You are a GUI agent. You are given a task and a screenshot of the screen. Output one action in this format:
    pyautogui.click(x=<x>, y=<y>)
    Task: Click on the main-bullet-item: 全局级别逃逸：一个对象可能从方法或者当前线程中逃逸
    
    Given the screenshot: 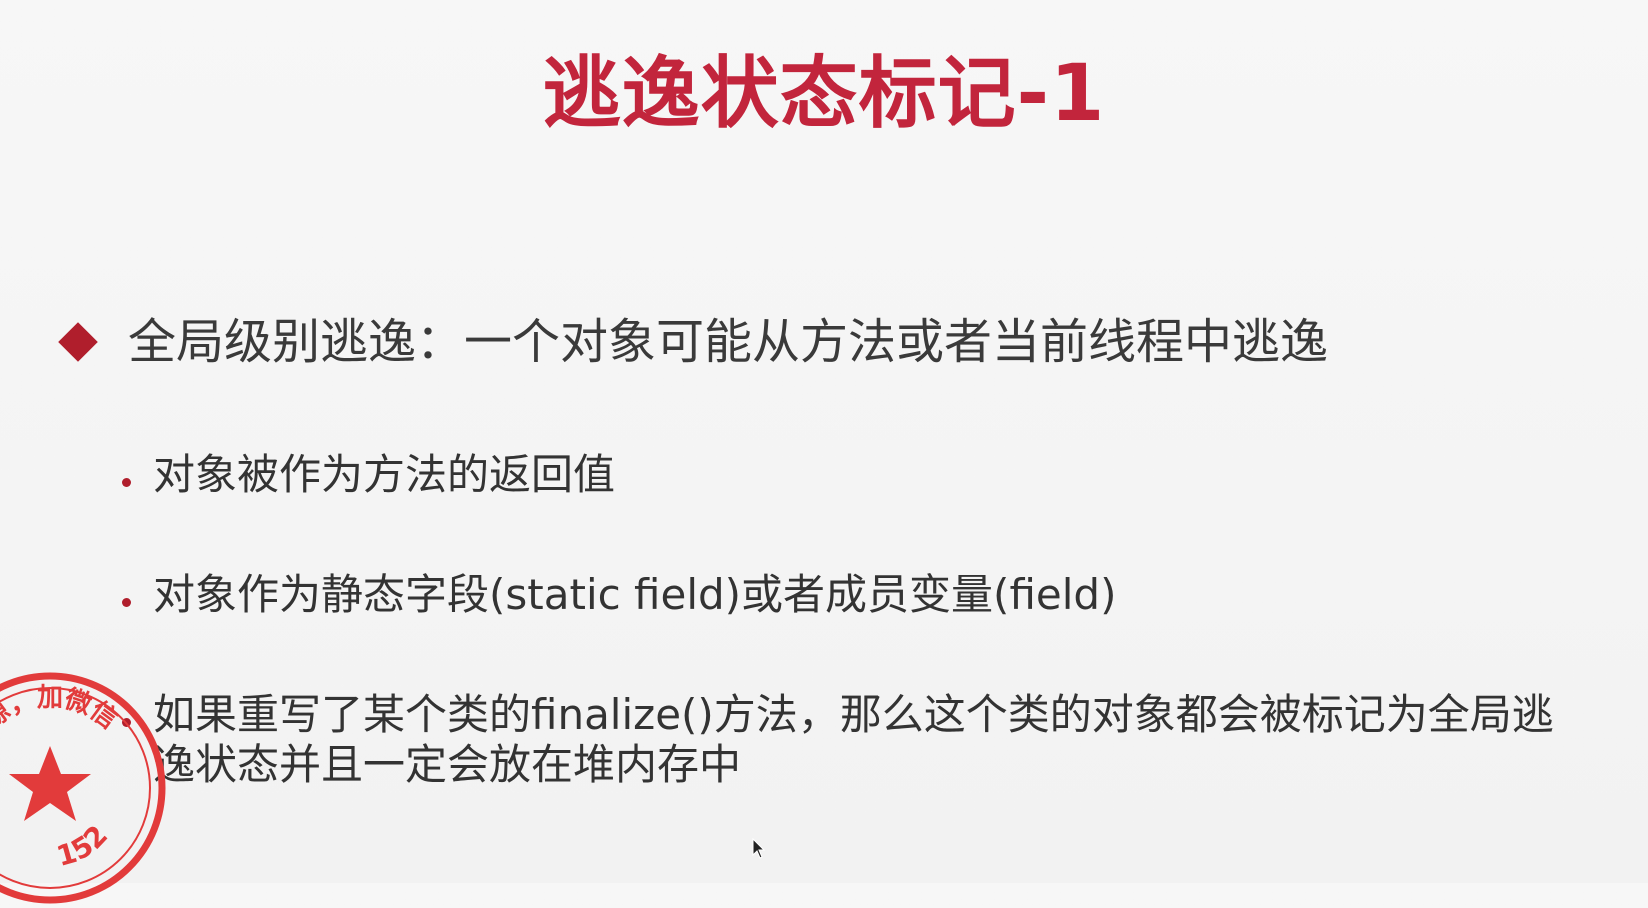 What is the action you would take?
    pyautogui.click(x=692, y=342)
    